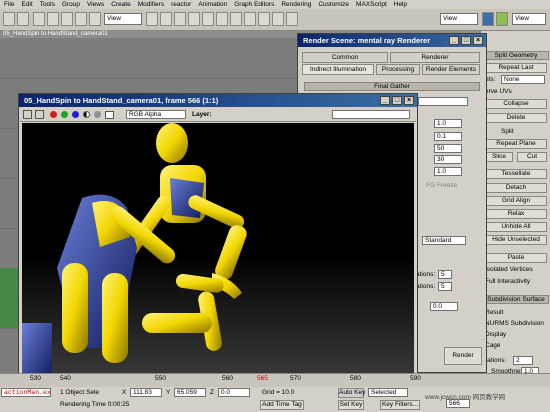 Image resolution: width=550 pixels, height=412 pixels. I want to click on menu-item-tools: Tools, so click(47, 4).